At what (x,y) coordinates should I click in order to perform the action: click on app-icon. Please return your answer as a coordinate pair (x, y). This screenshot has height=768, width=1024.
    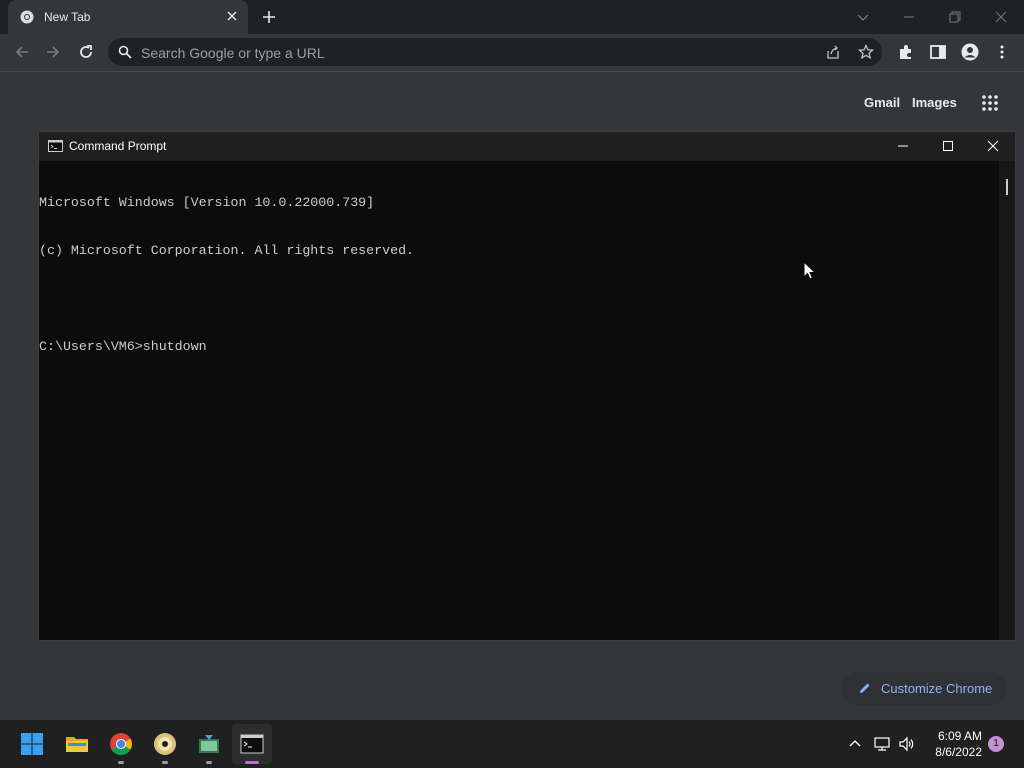
    Looking at the image, I should click on (209, 744).